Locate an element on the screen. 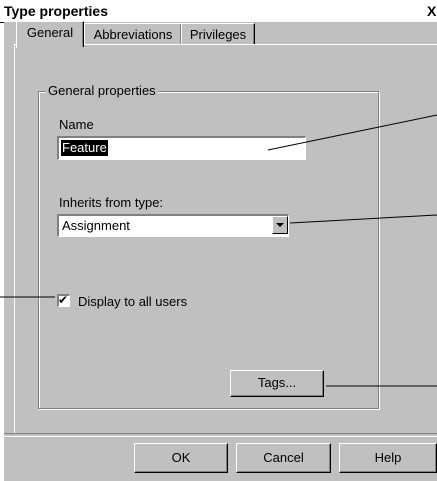  tab-general: General is located at coordinates (50, 35).